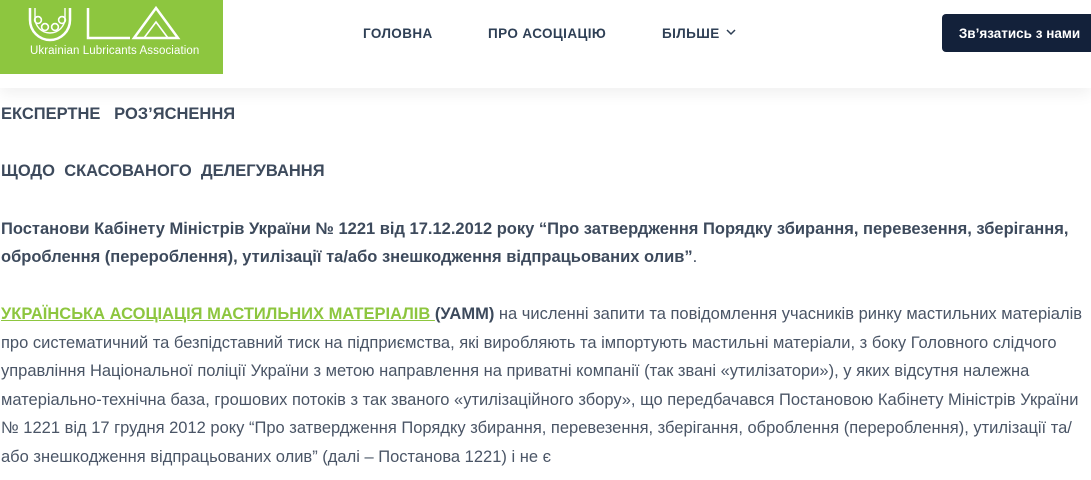 The width and height of the screenshot is (1091, 480). What do you see at coordinates (1016, 33) in the screenshot?
I see `contact-us-button: Зв’язатись з нами` at bounding box center [1016, 33].